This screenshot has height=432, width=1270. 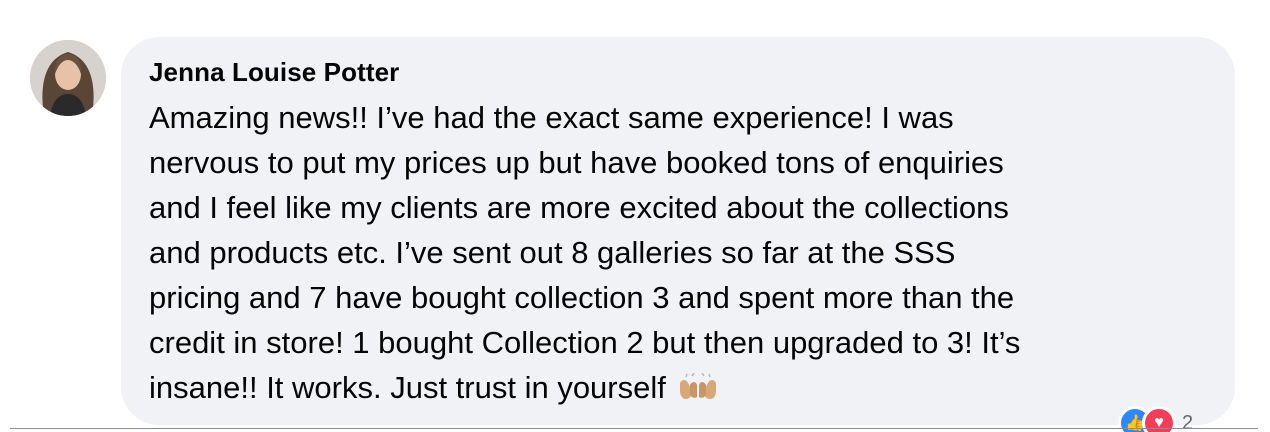 I want to click on avatar-photo, so click(x=68, y=78).